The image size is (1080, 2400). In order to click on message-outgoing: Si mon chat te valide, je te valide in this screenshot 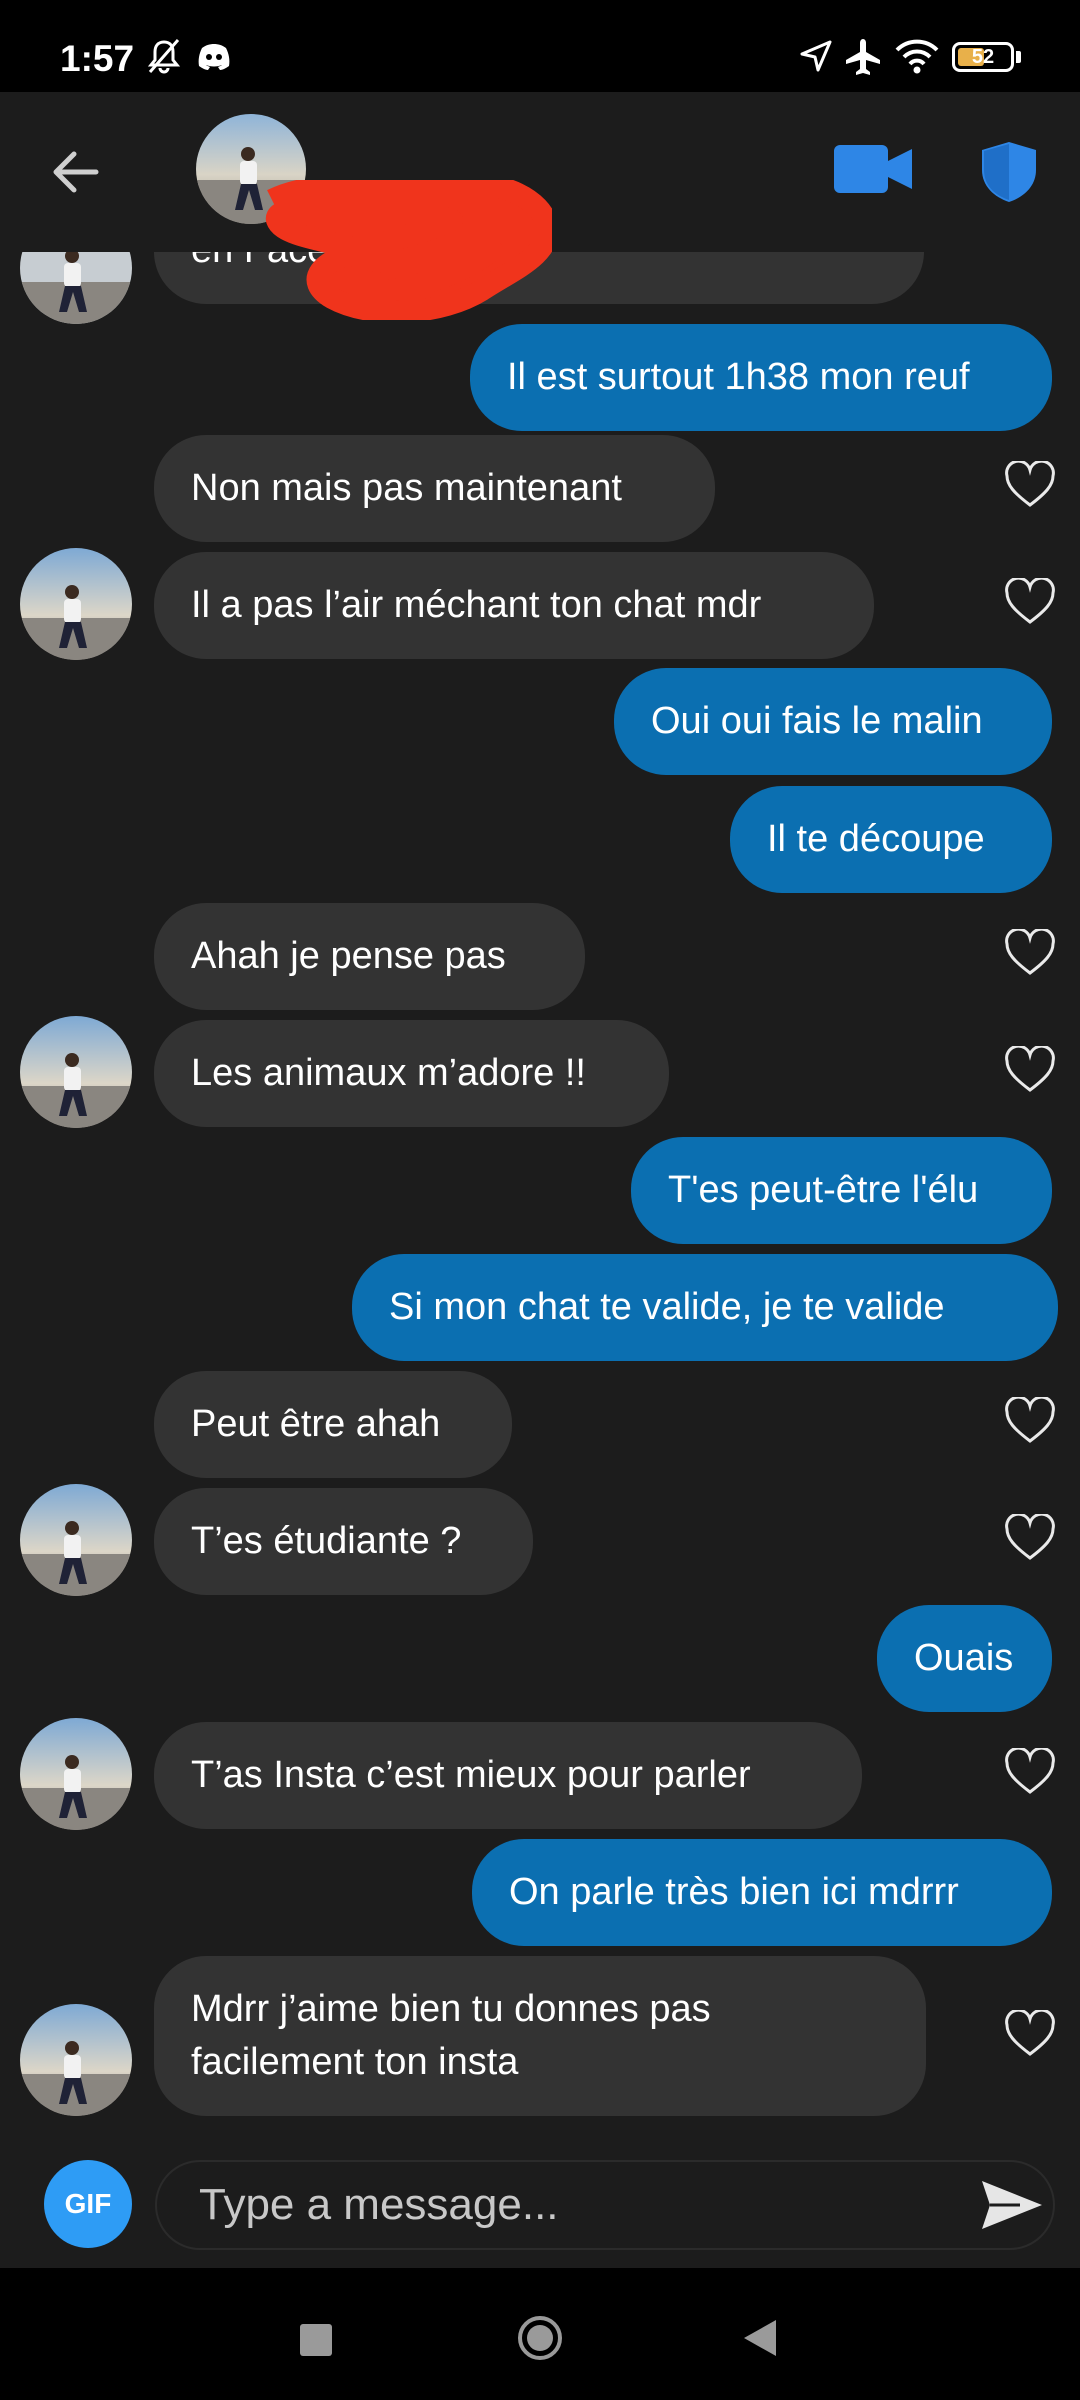, I will do `click(705, 1307)`.